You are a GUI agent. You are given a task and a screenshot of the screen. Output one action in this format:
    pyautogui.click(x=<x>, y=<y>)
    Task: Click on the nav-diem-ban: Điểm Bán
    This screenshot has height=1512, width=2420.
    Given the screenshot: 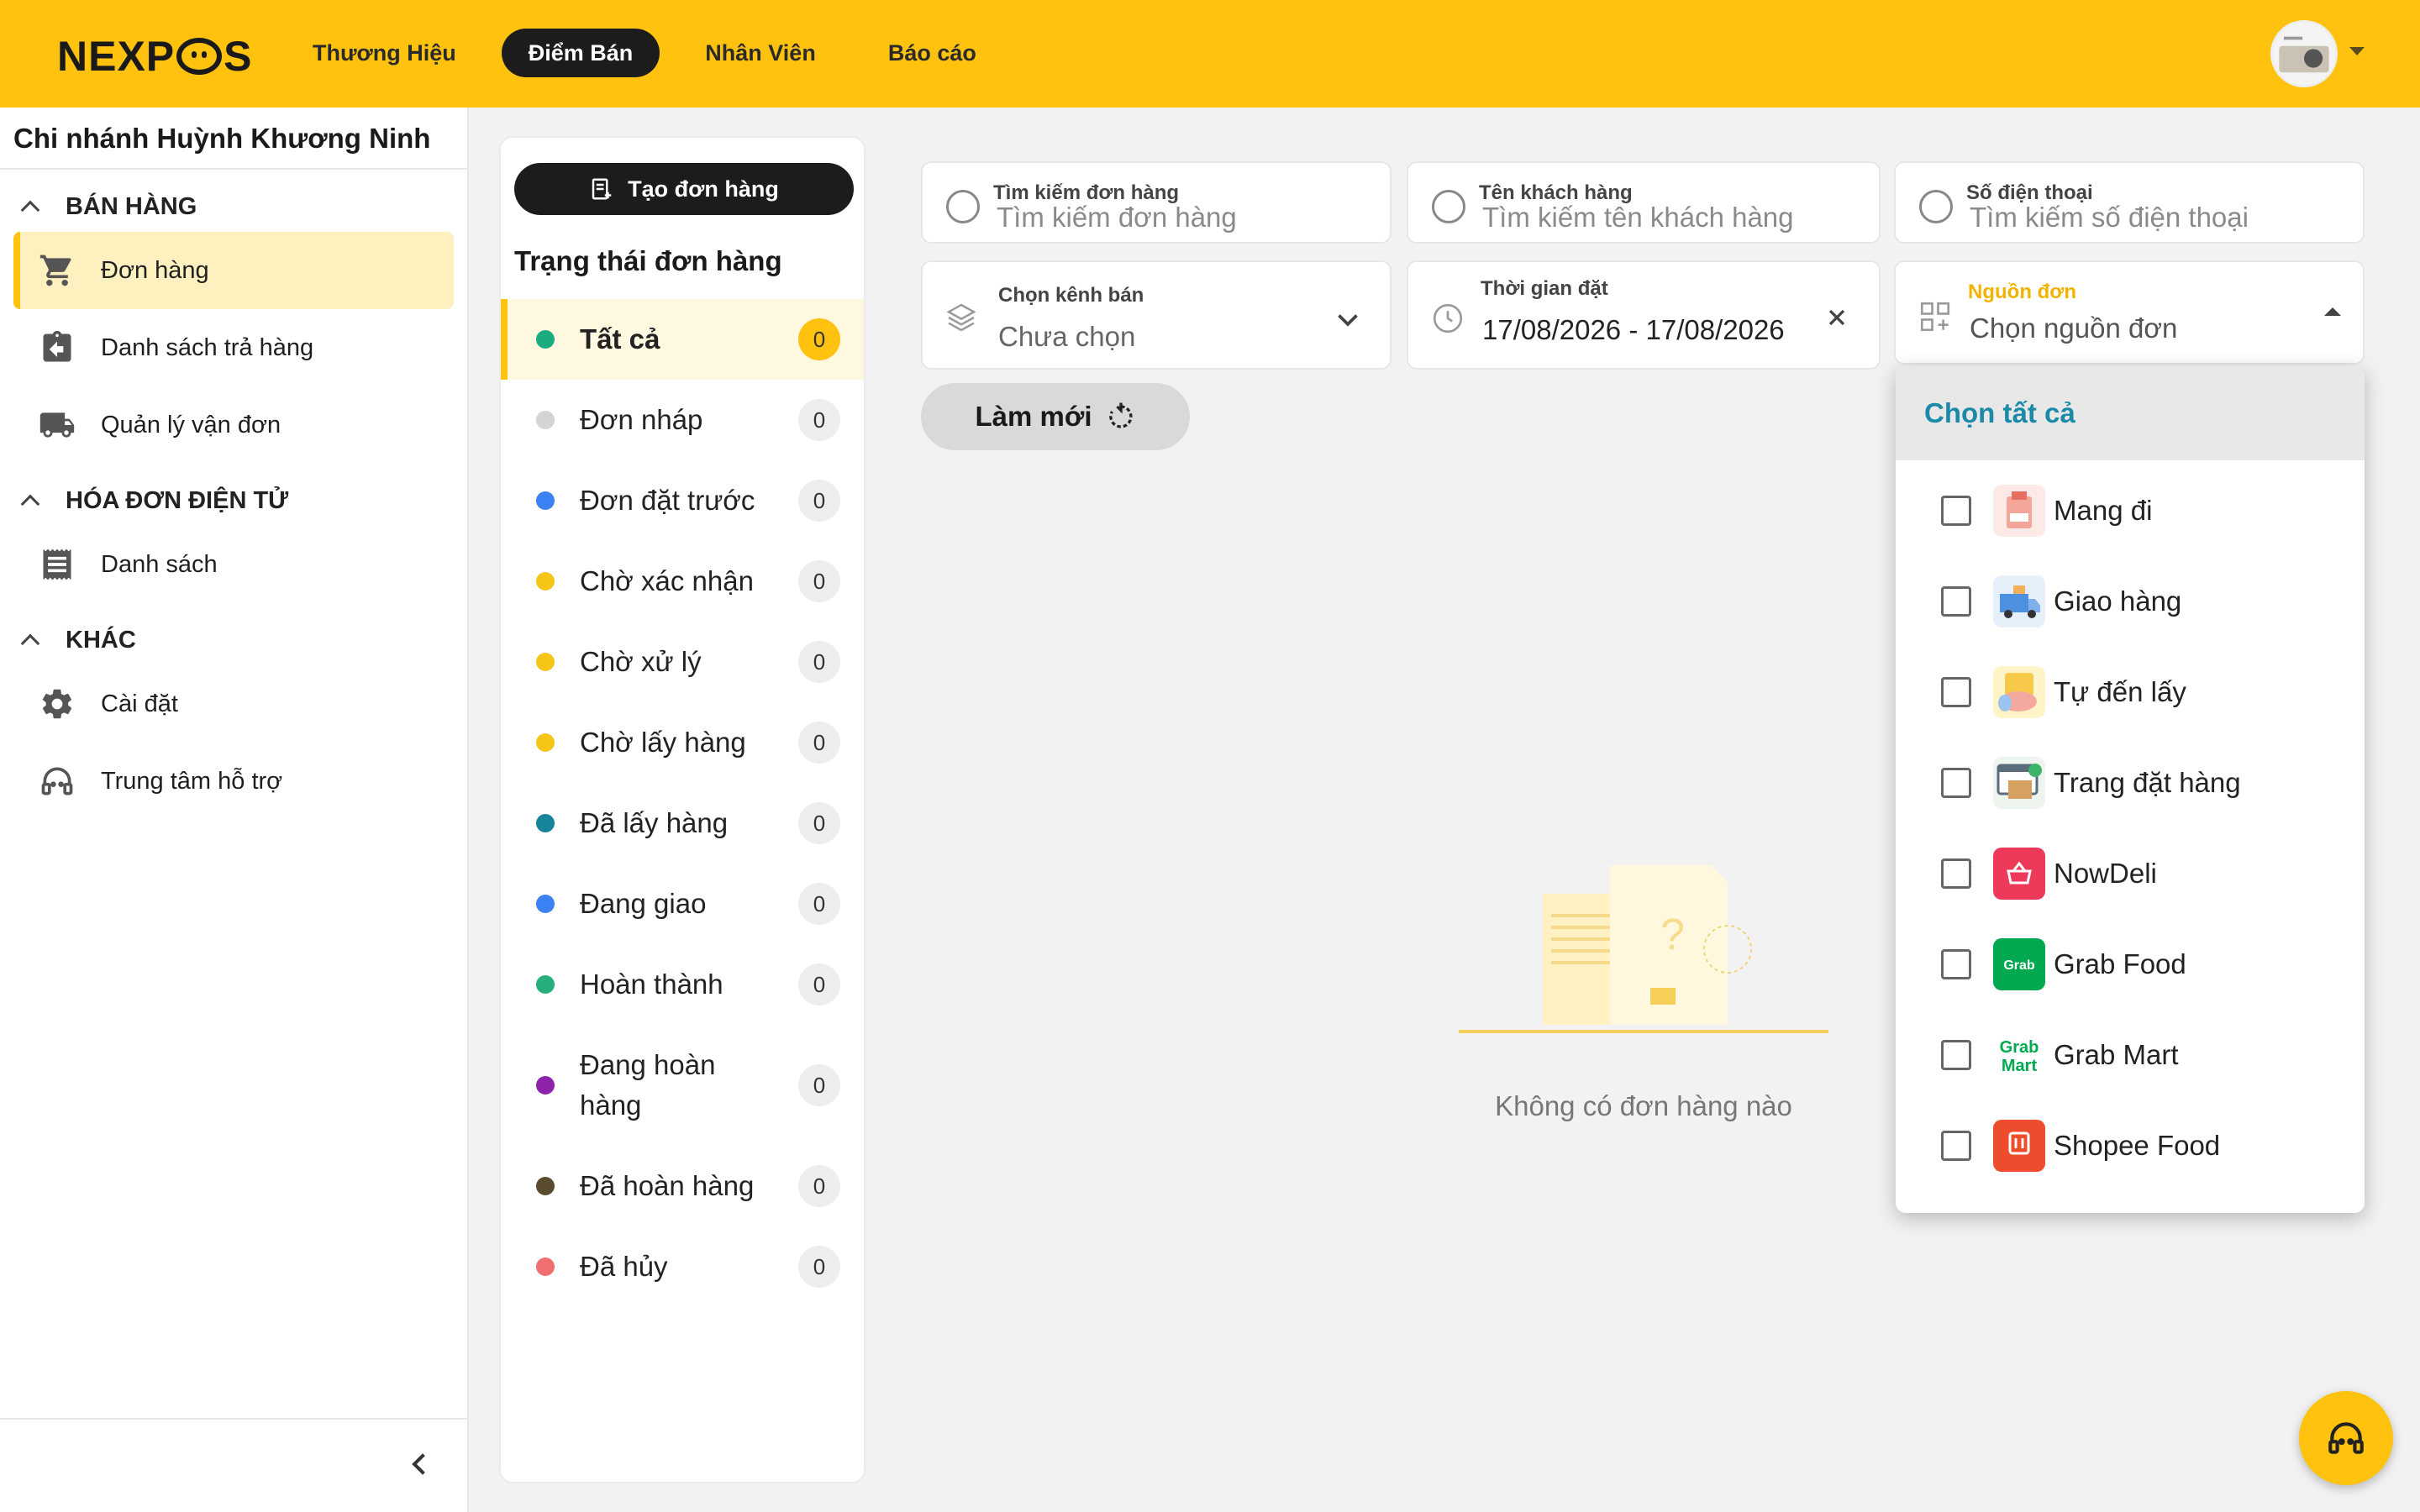 What is the action you would take?
    pyautogui.click(x=581, y=53)
    